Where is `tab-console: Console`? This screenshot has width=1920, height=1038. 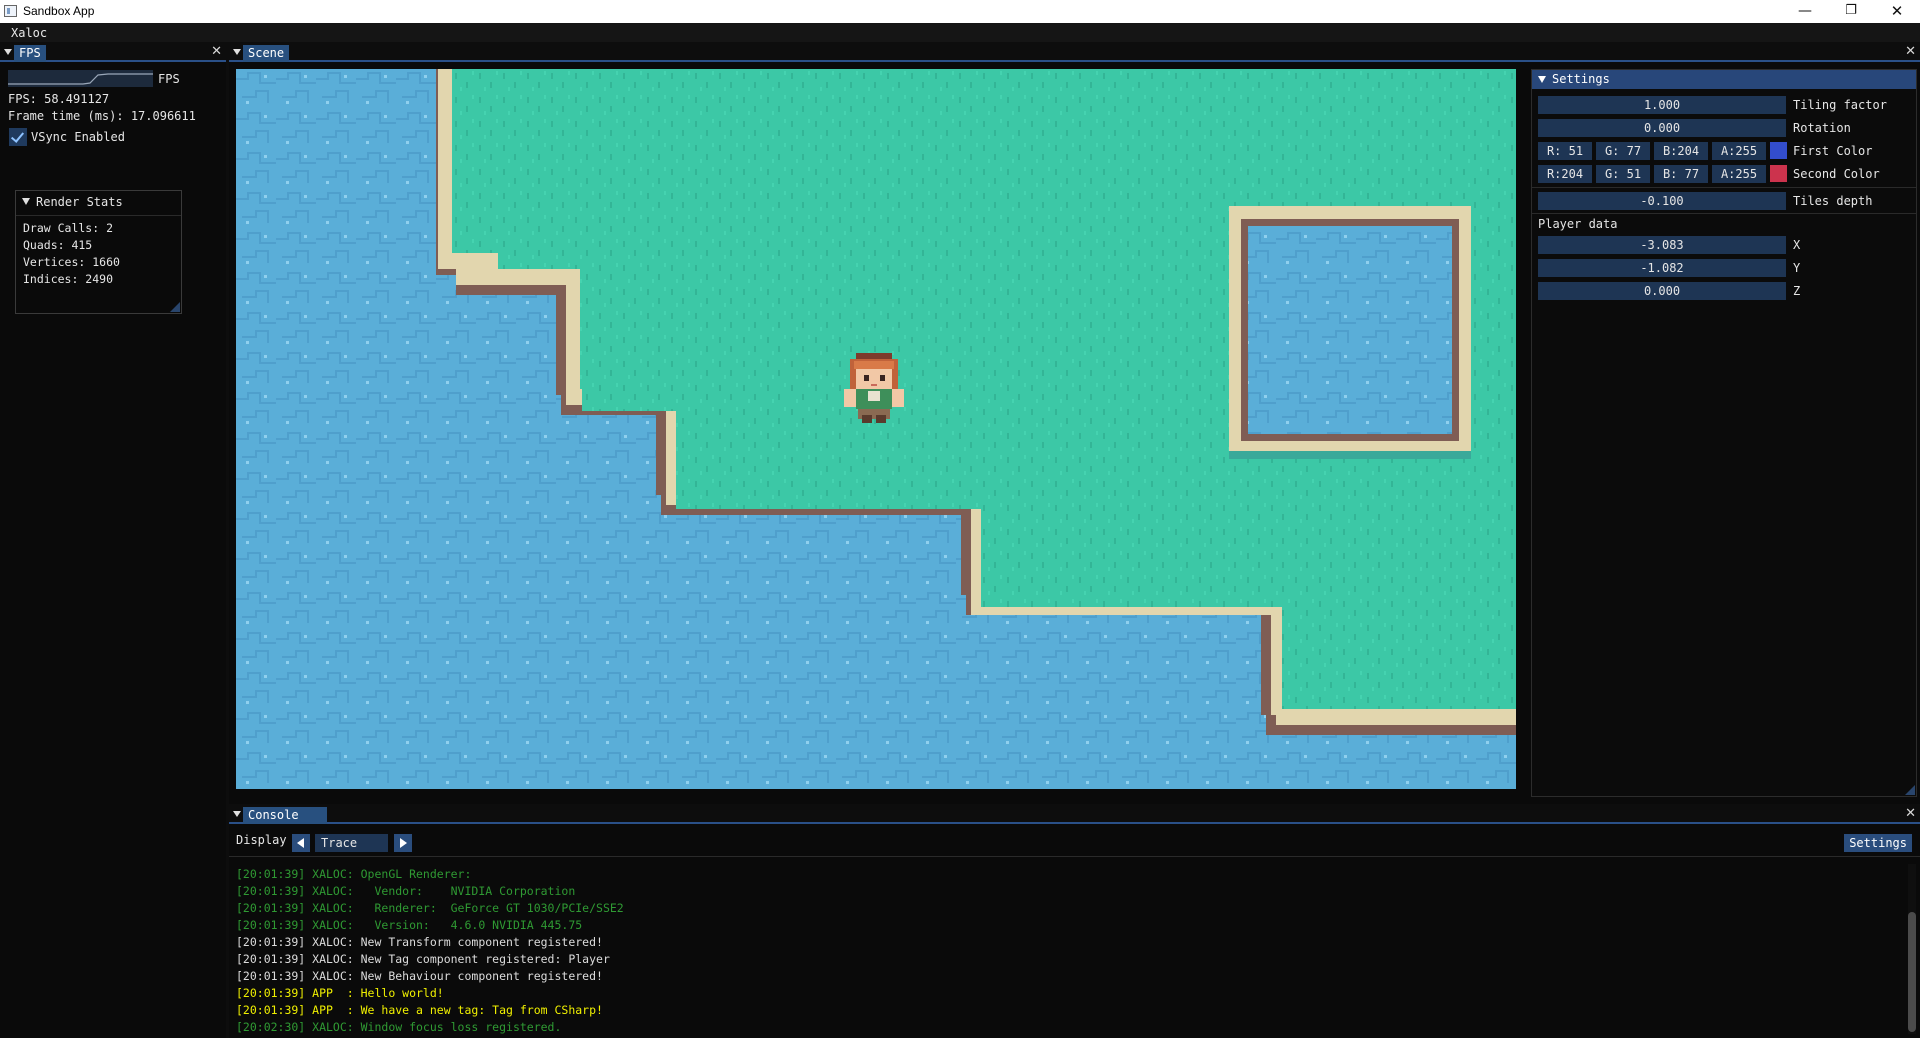
tab-console: Console is located at coordinates (285, 815).